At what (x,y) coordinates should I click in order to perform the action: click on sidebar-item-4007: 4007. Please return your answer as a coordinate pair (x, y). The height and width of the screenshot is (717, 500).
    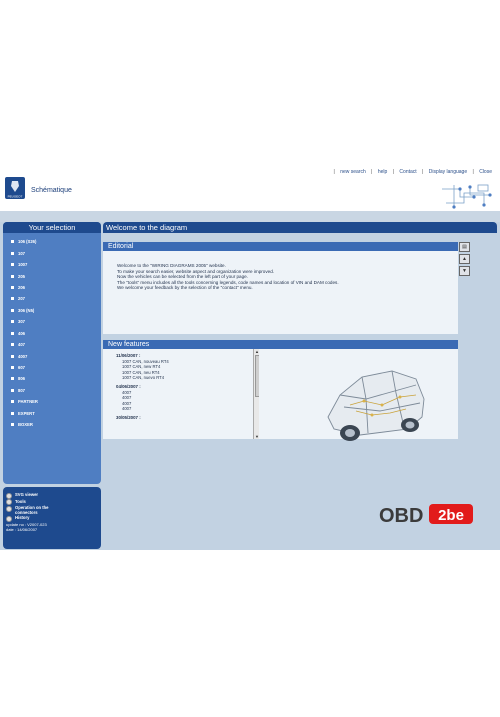
    Looking at the image, I should click on (56, 355).